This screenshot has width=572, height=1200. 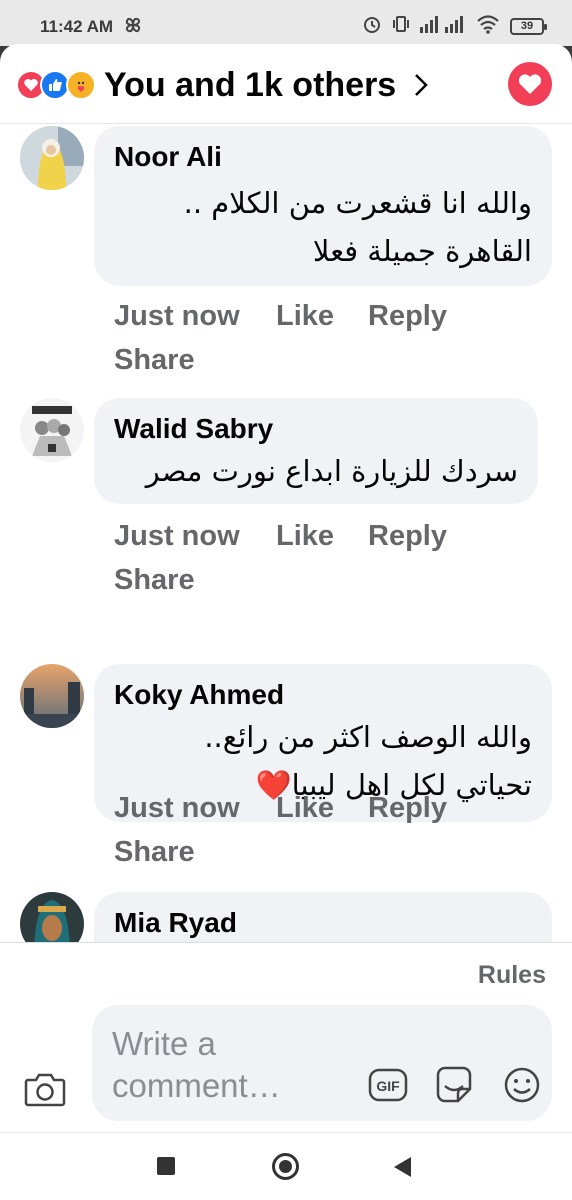 I want to click on wifi-icon, so click(x=488, y=26).